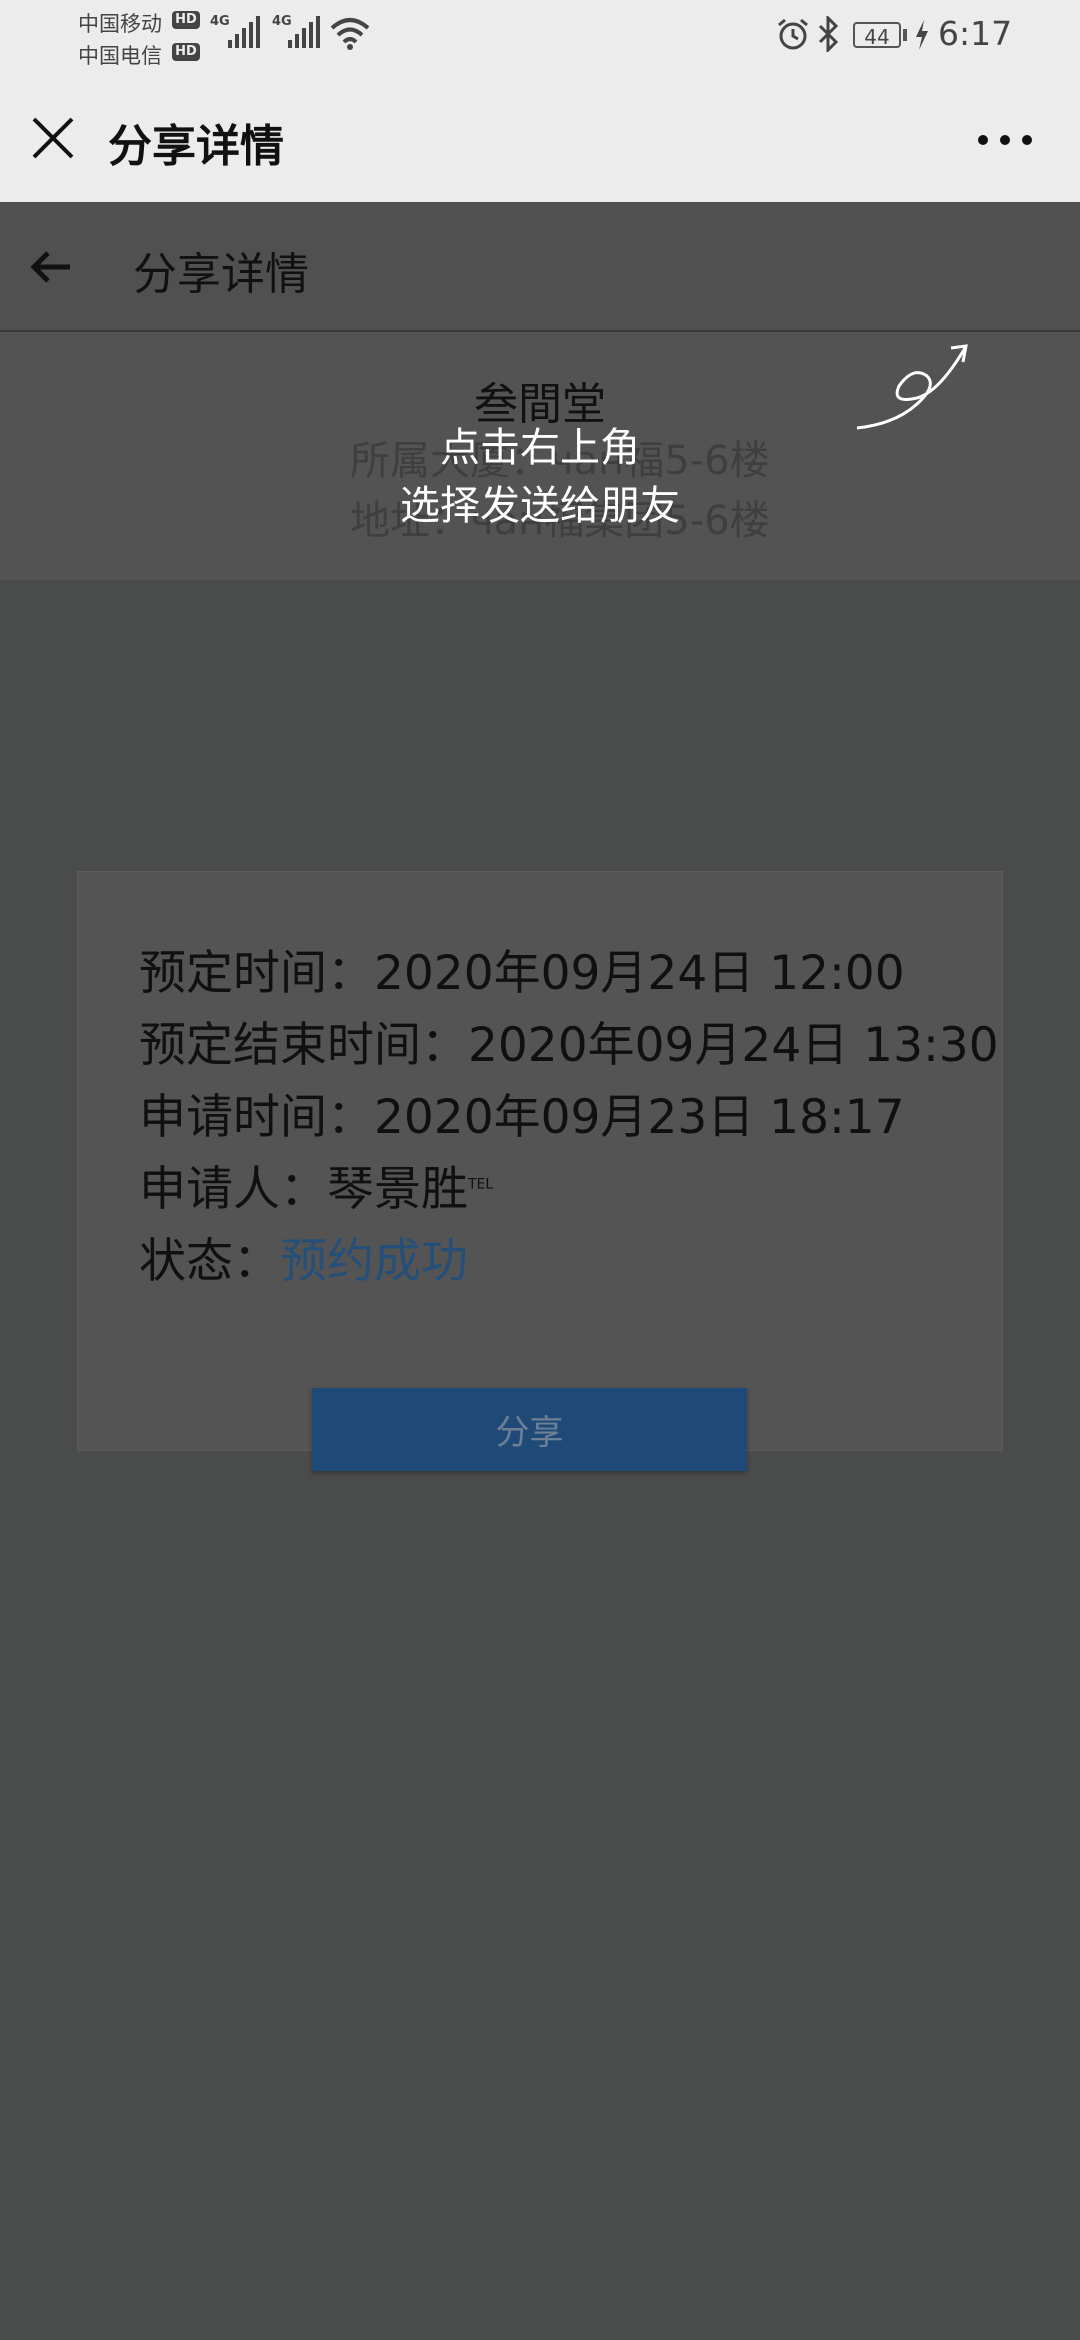  What do you see at coordinates (186, 52) in the screenshot?
I see `hd-badge-2: HD` at bounding box center [186, 52].